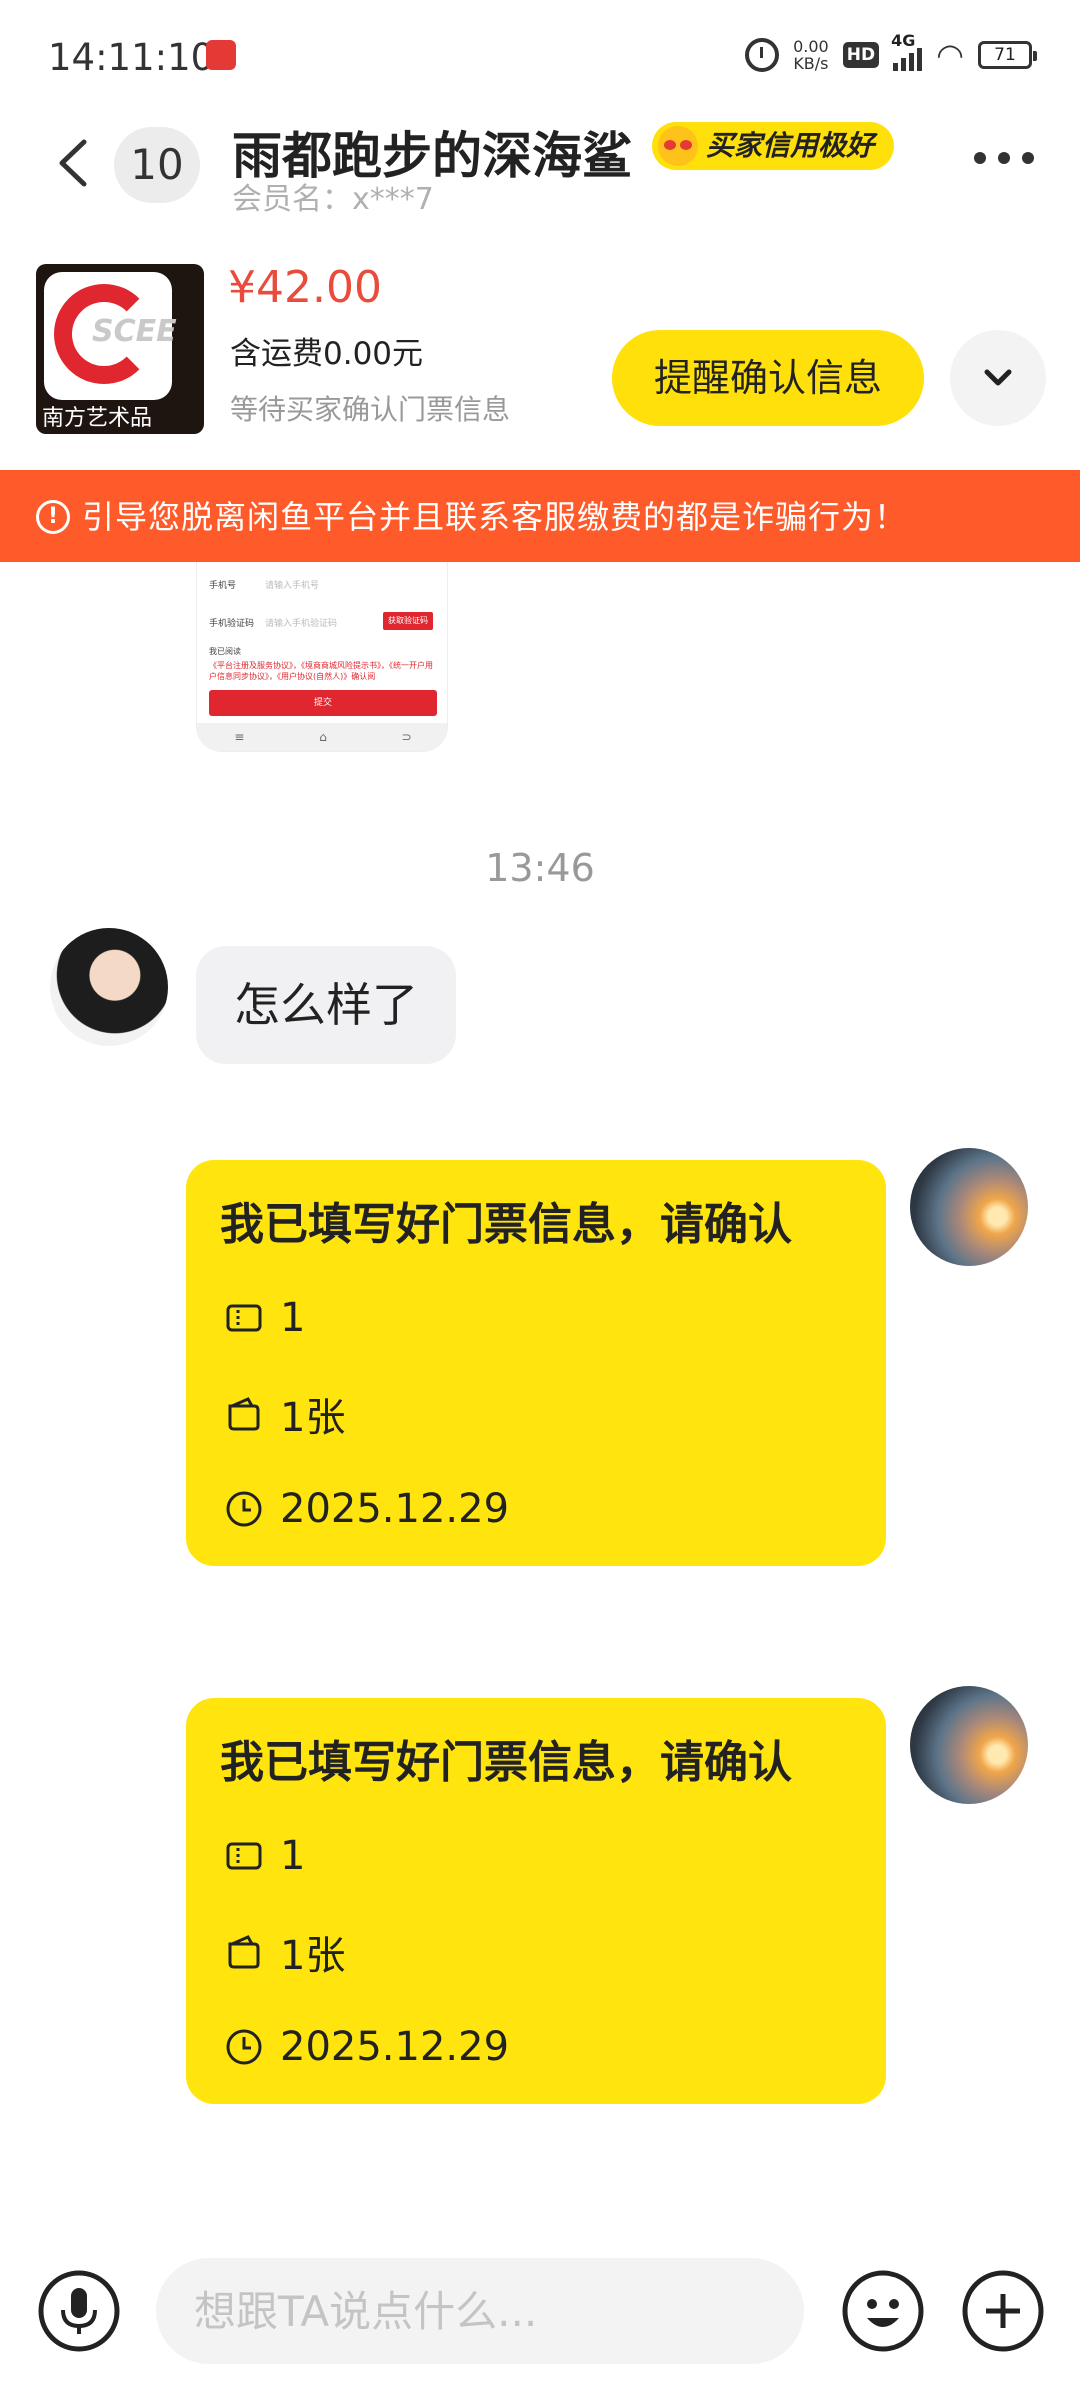  Describe the element at coordinates (540, 55) in the screenshot. I see `status-bar: 14:11:10 0.00 KB/s HD 4G ◠ 71` at that location.